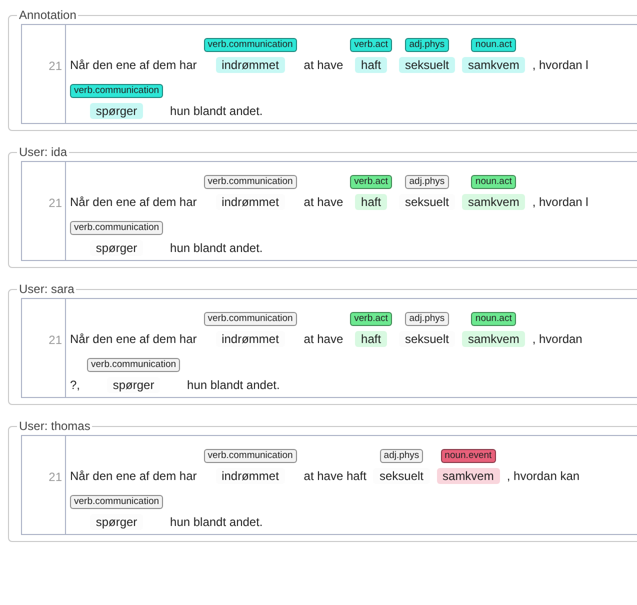  I want to click on sentence-text: at have haft, so click(335, 476).